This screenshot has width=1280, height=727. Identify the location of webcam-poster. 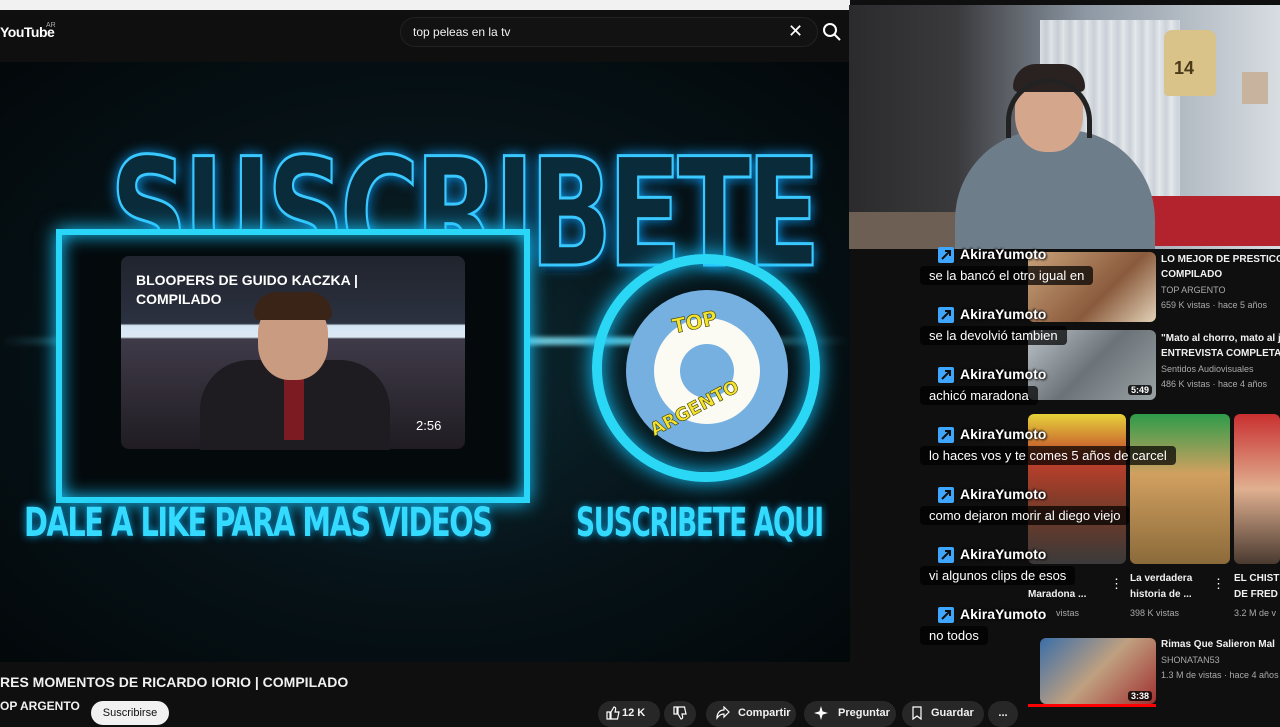
(1255, 88).